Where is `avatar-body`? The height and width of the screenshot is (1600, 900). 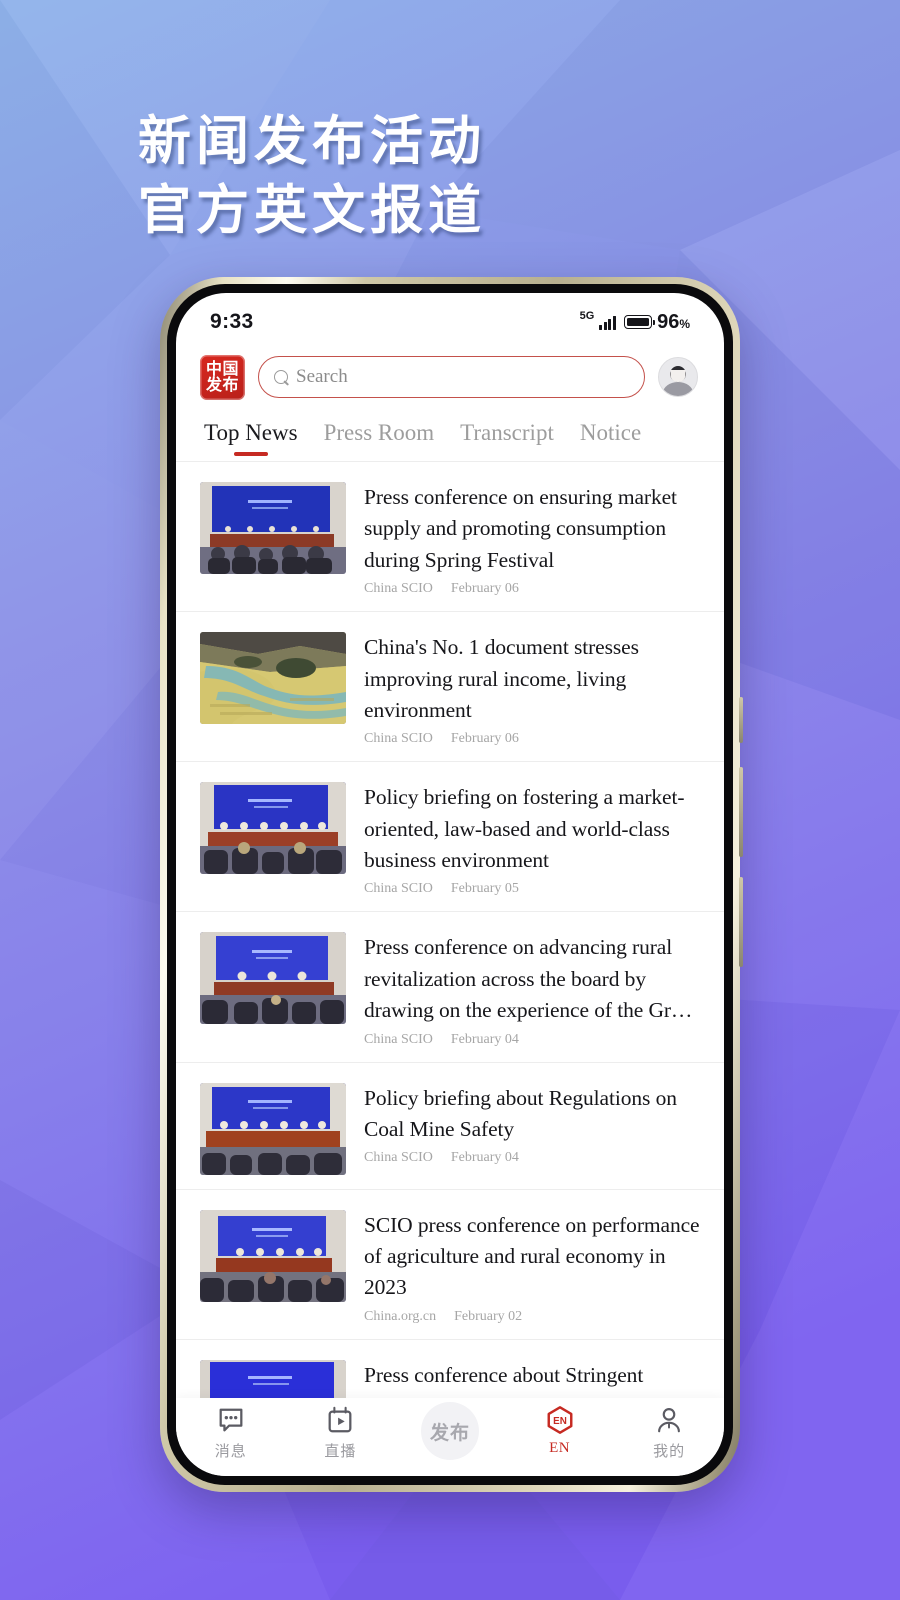
avatar-body is located at coordinates (678, 389).